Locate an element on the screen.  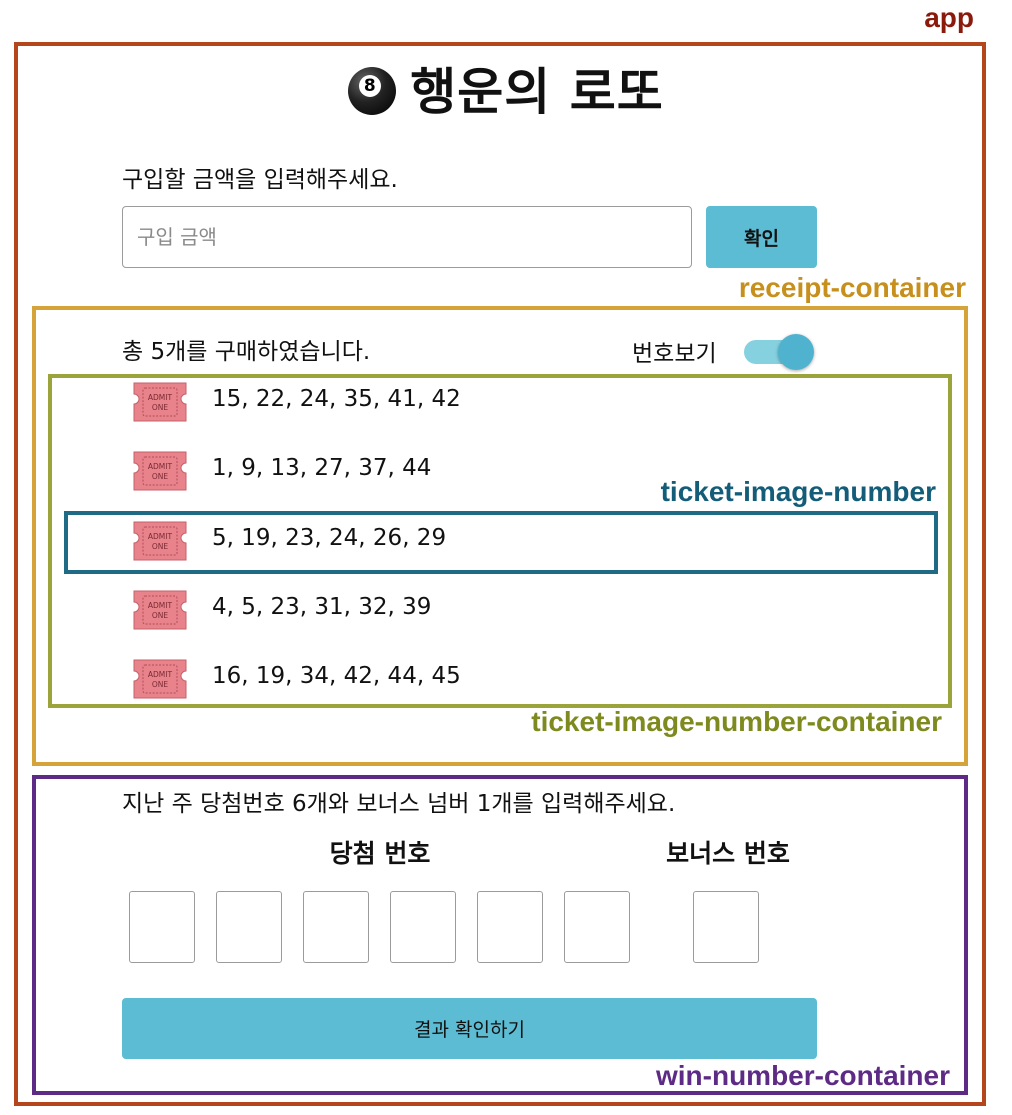
bonus-number-input is located at coordinates (726, 927).